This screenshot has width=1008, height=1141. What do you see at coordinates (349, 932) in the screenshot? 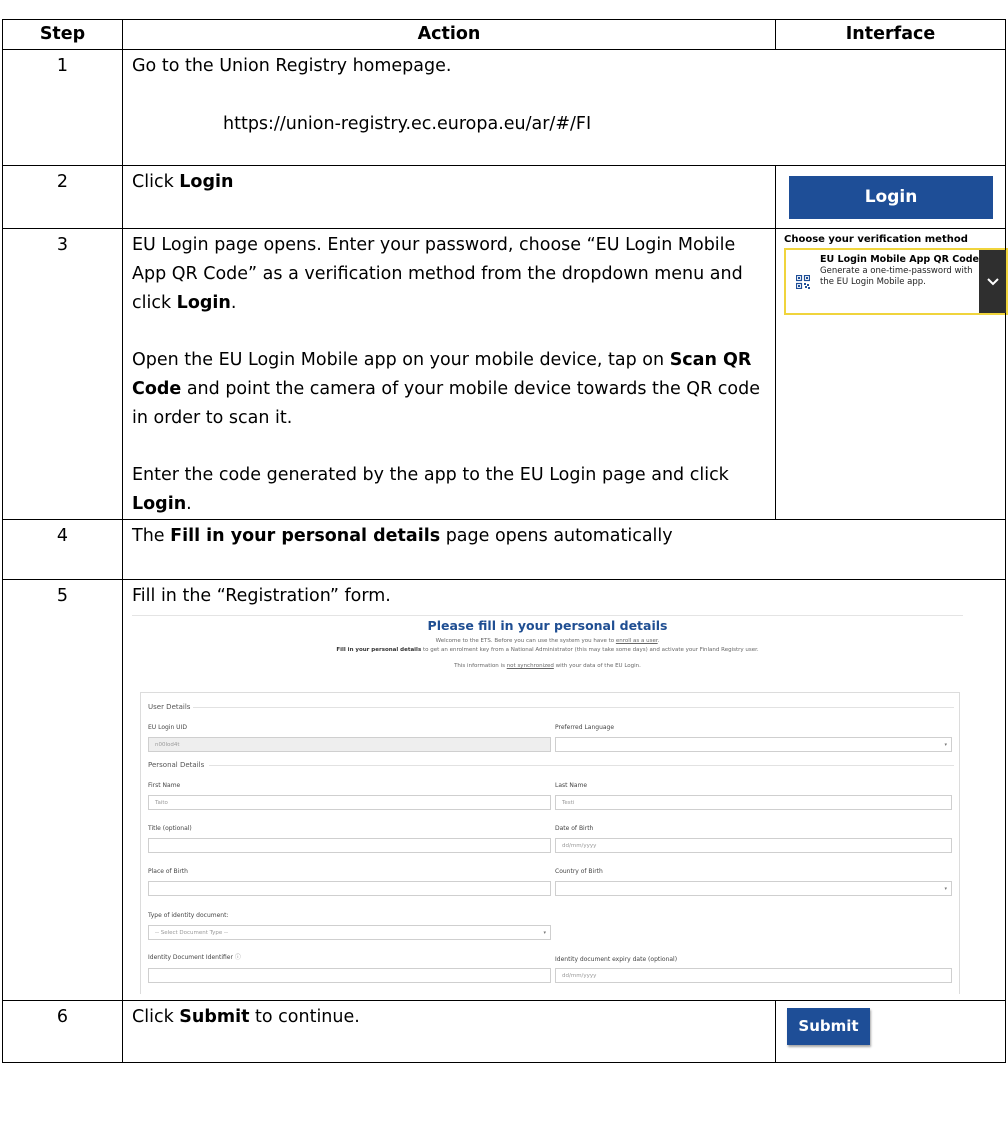
I see `idtype-select: -- Select Document Type -- ▾` at bounding box center [349, 932].